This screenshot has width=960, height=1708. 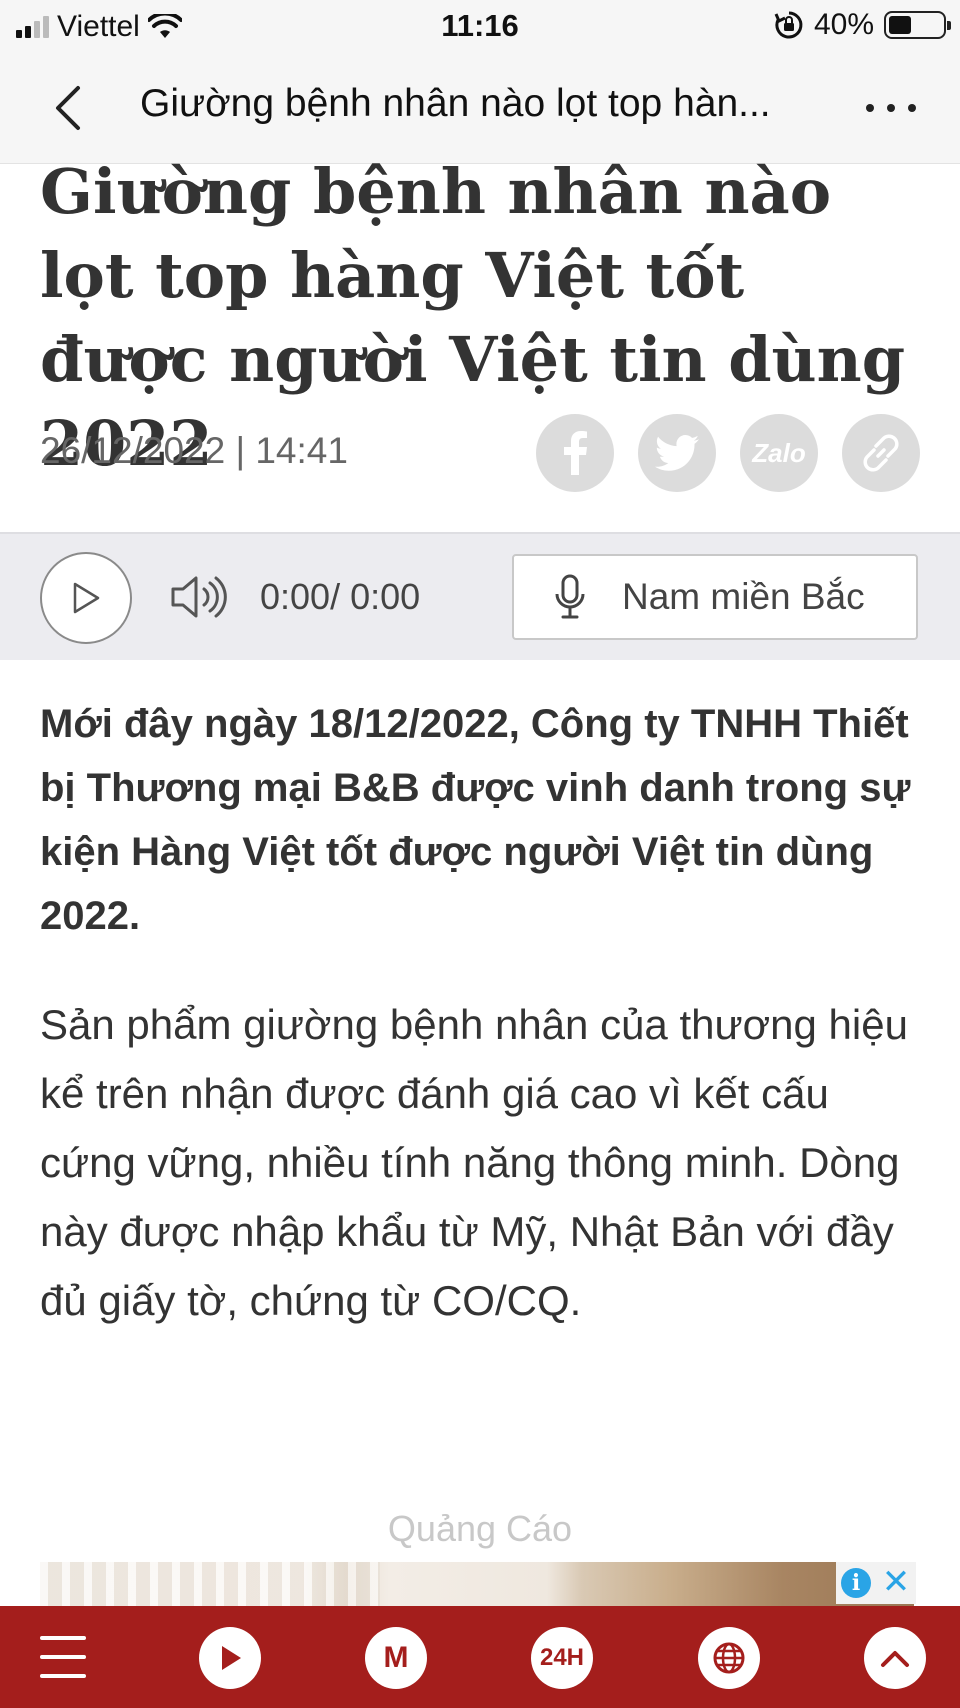 I want to click on twitter-icon, so click(x=677, y=453).